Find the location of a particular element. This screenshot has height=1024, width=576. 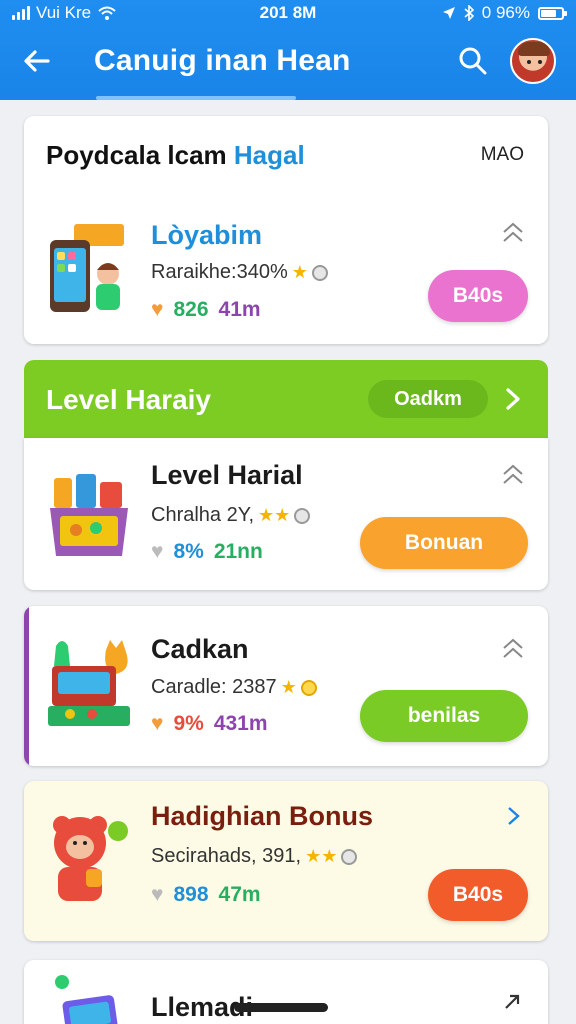

battery-percent: 0 96% is located at coordinates (505, 12).